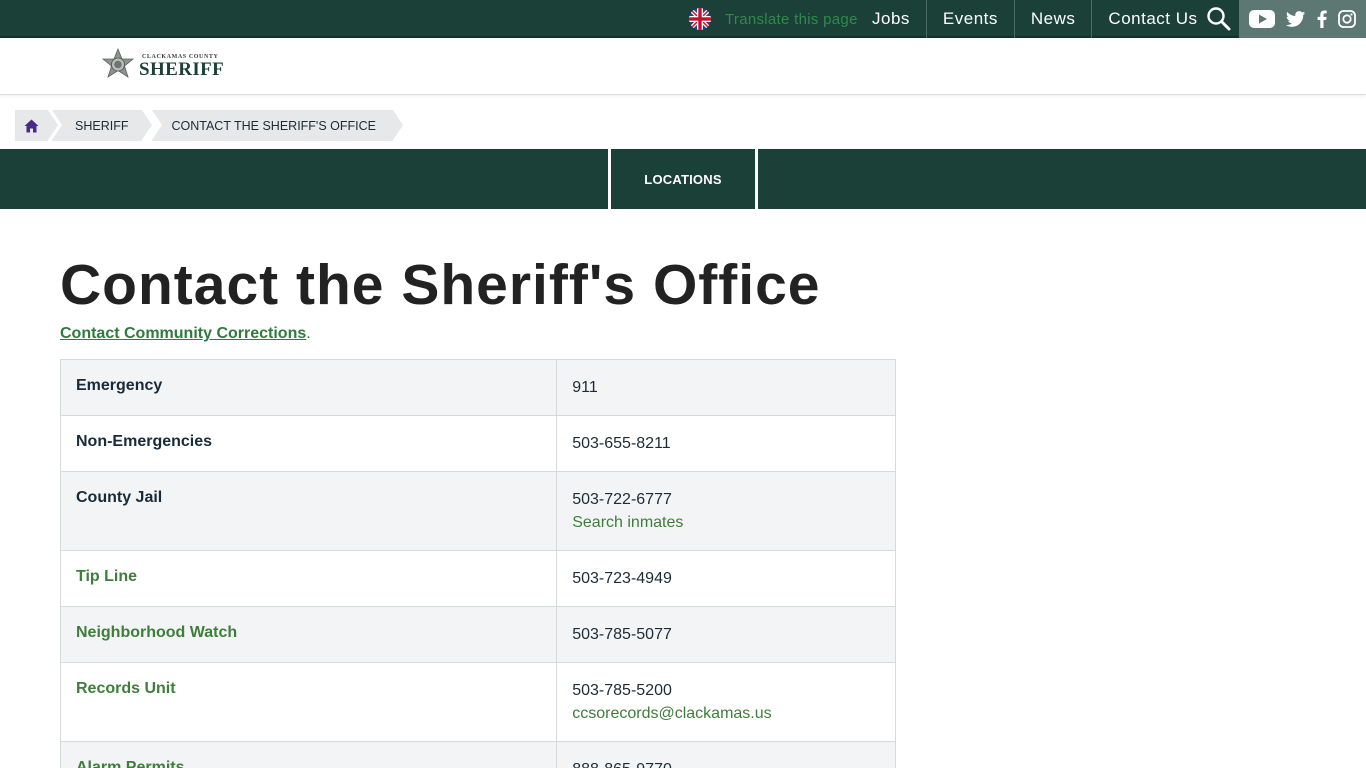 Image resolution: width=1366 pixels, height=768 pixels. I want to click on row-label: Non-Emergencies, so click(308, 443).